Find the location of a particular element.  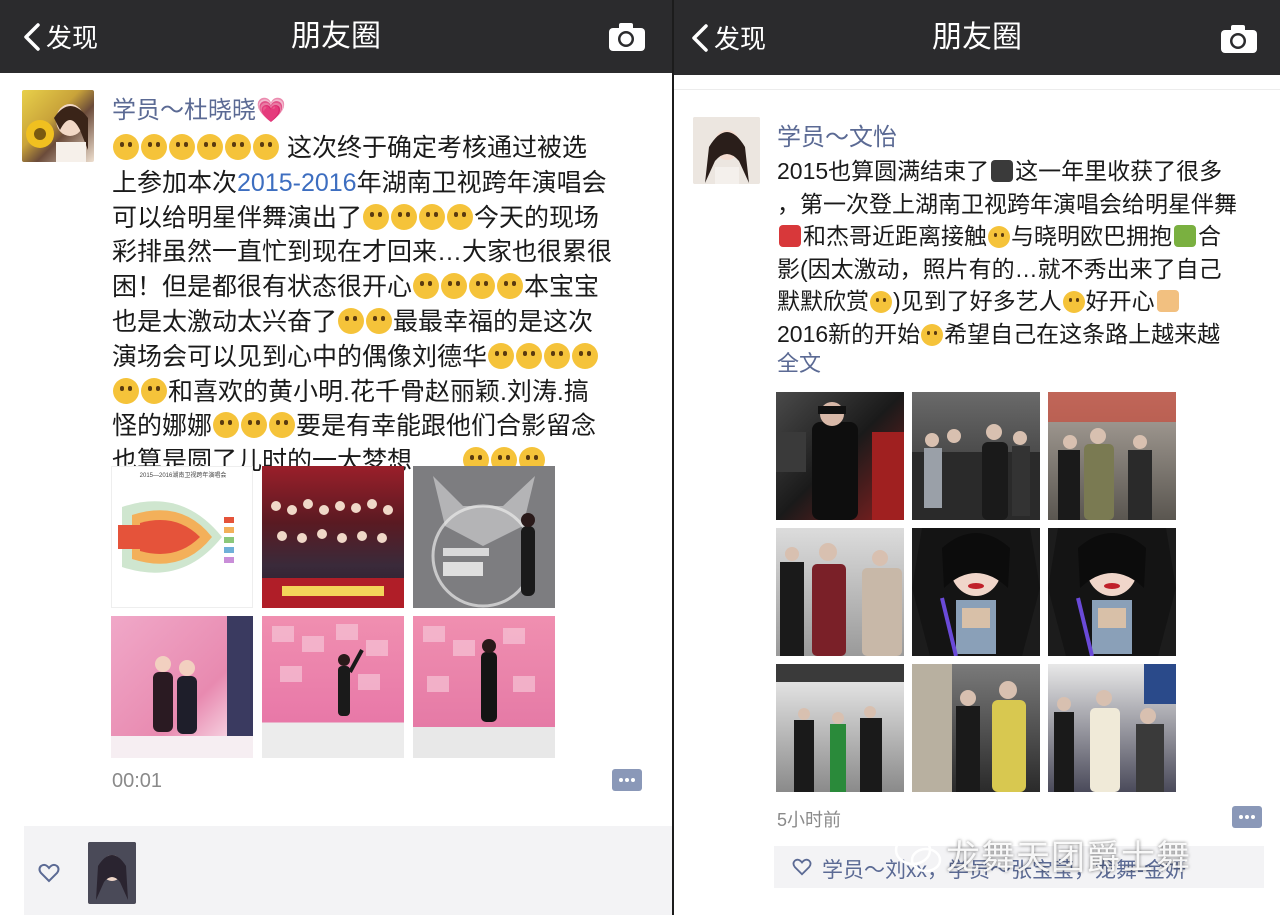

dragon-dance-wall-image is located at coordinates (484, 537).